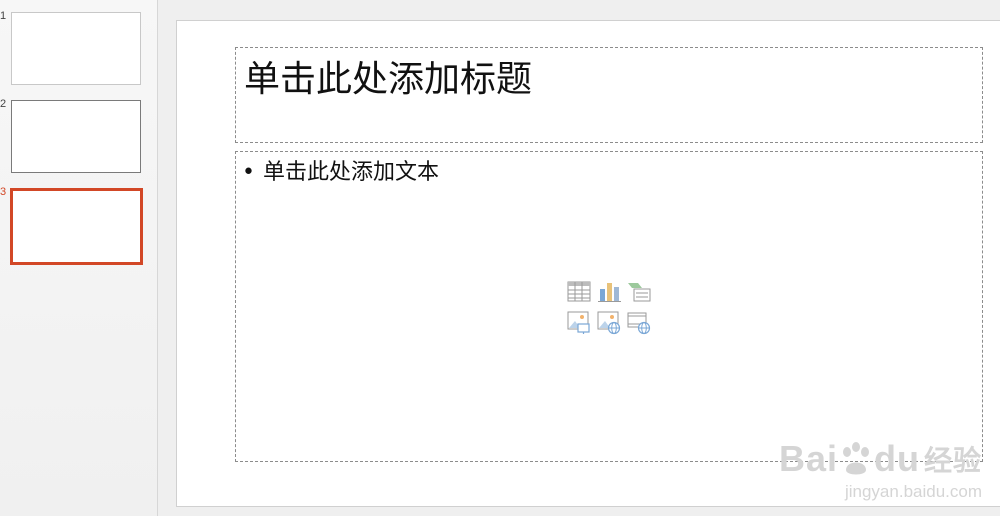 This screenshot has width=1000, height=516. What do you see at coordinates (3, 104) in the screenshot?
I see `slide-number-2: 2` at bounding box center [3, 104].